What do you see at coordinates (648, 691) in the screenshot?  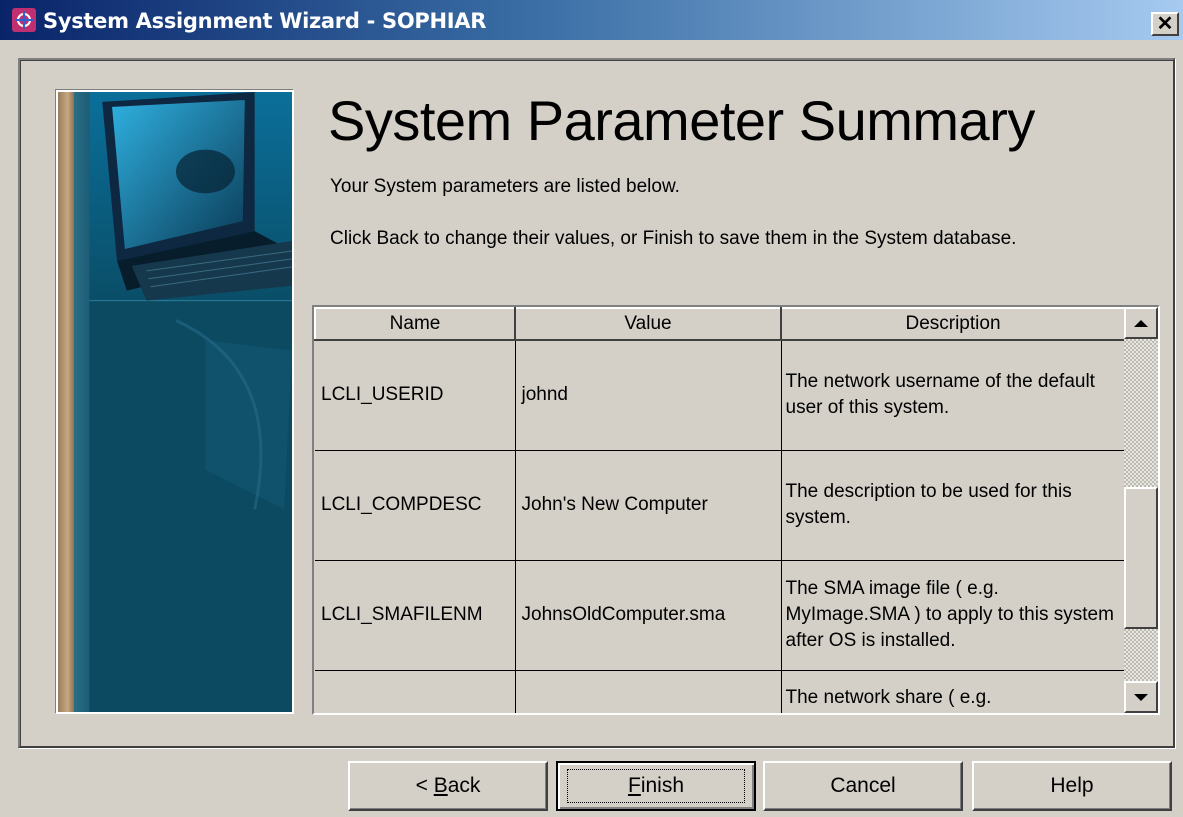 I see `cell-value` at bounding box center [648, 691].